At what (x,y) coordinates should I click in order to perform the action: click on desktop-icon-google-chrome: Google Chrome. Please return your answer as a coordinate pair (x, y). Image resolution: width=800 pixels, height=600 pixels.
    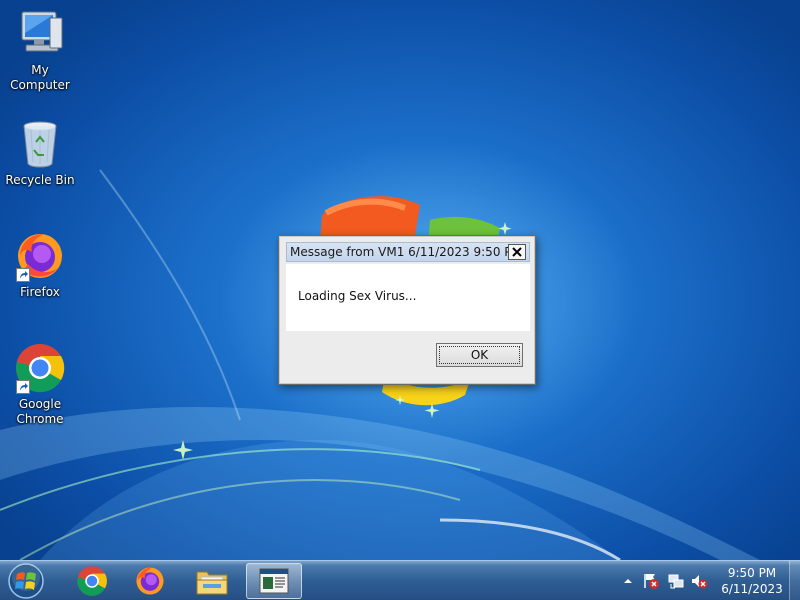
    Looking at the image, I should click on (40, 384).